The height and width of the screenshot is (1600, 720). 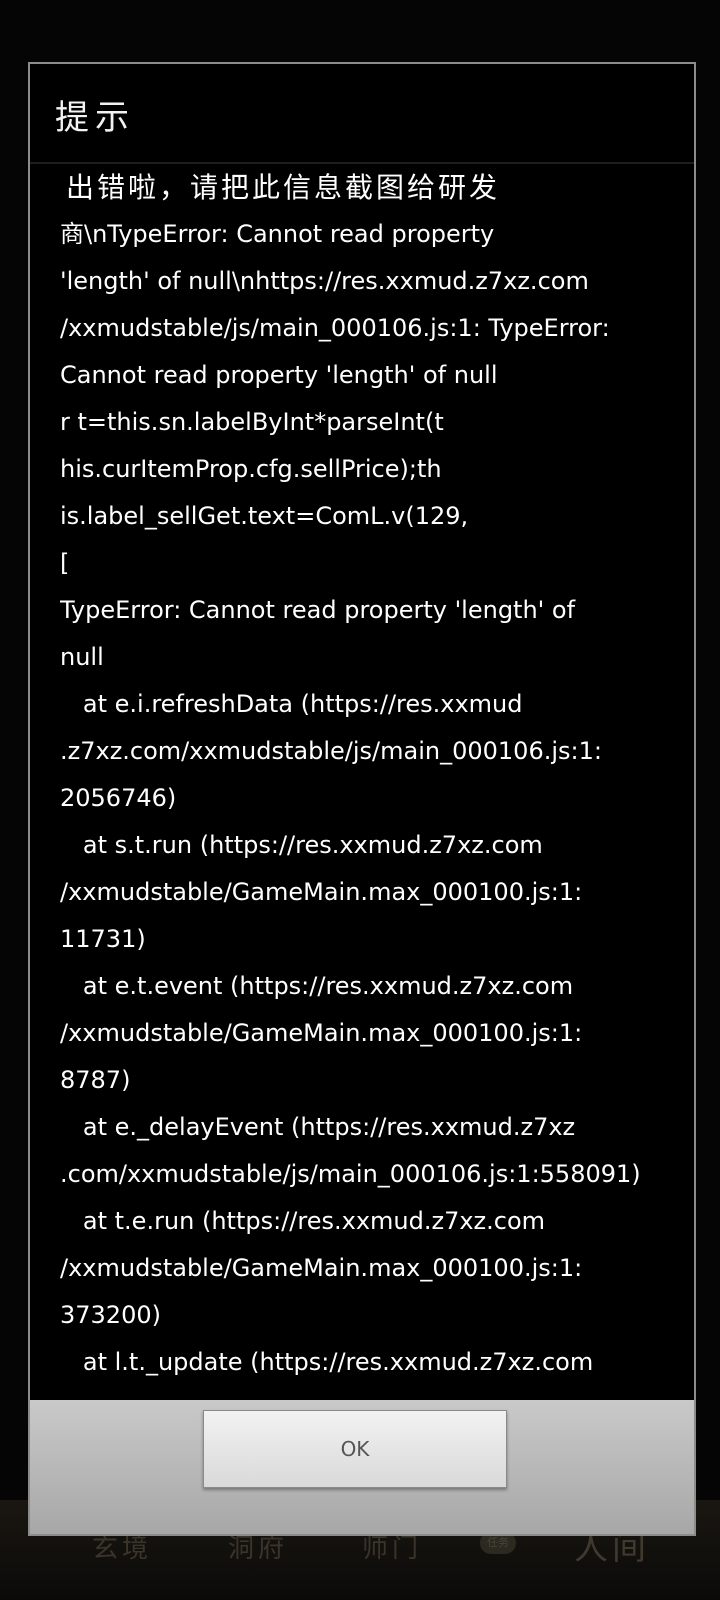 I want to click on dialog-footer: OK, so click(x=362, y=1467).